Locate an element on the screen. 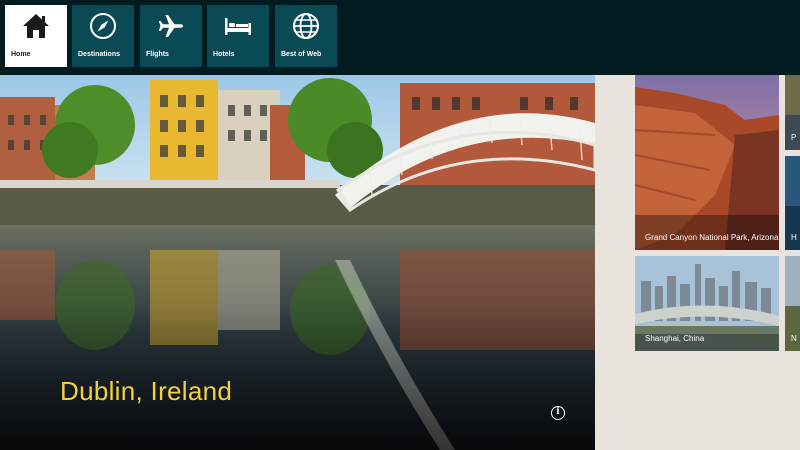 This screenshot has height=450, width=800. grand-canyon-photo is located at coordinates (707, 162).